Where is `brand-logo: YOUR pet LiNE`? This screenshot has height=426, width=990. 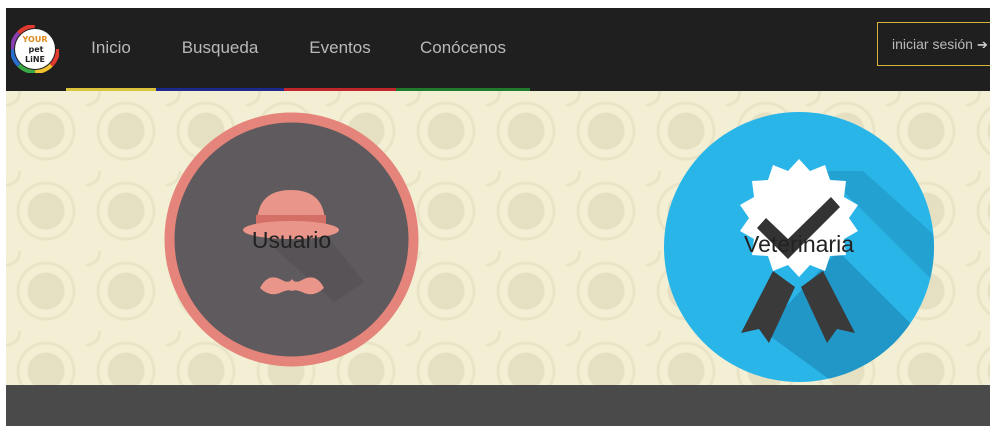 brand-logo: YOUR pet LiNE is located at coordinates (35, 49).